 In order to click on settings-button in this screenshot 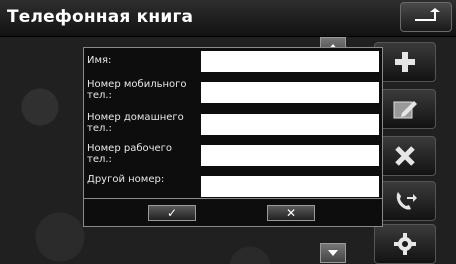, I will do `click(405, 244)`.